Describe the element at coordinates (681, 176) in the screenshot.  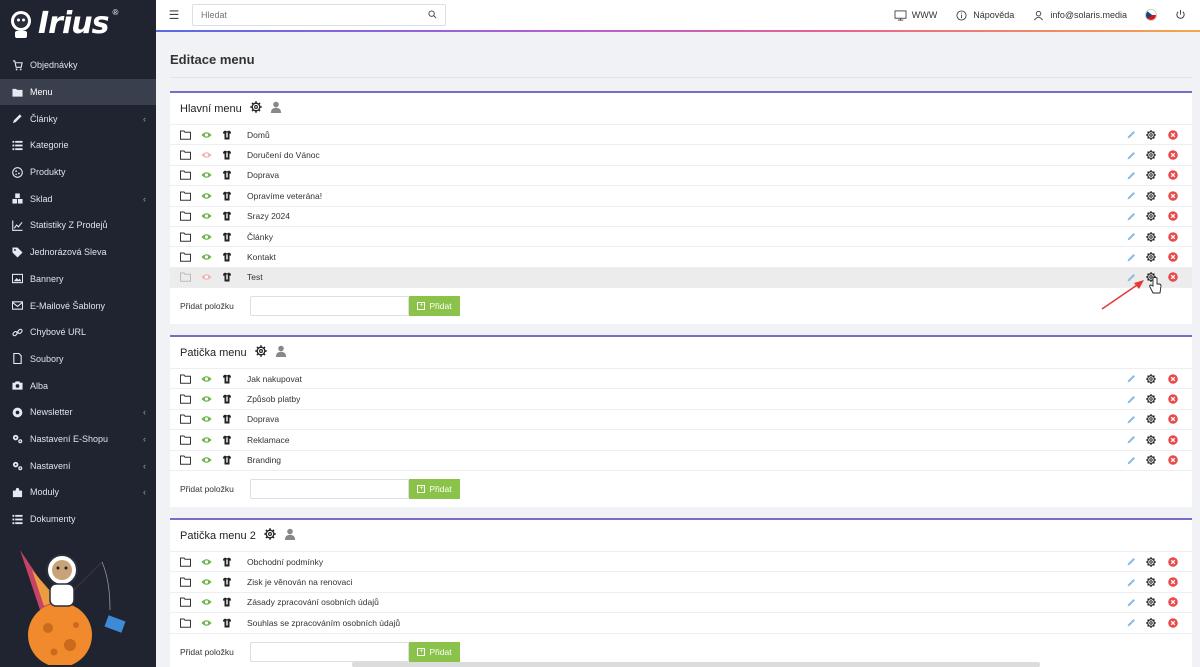
I see `menu-item-row: Doprava` at that location.